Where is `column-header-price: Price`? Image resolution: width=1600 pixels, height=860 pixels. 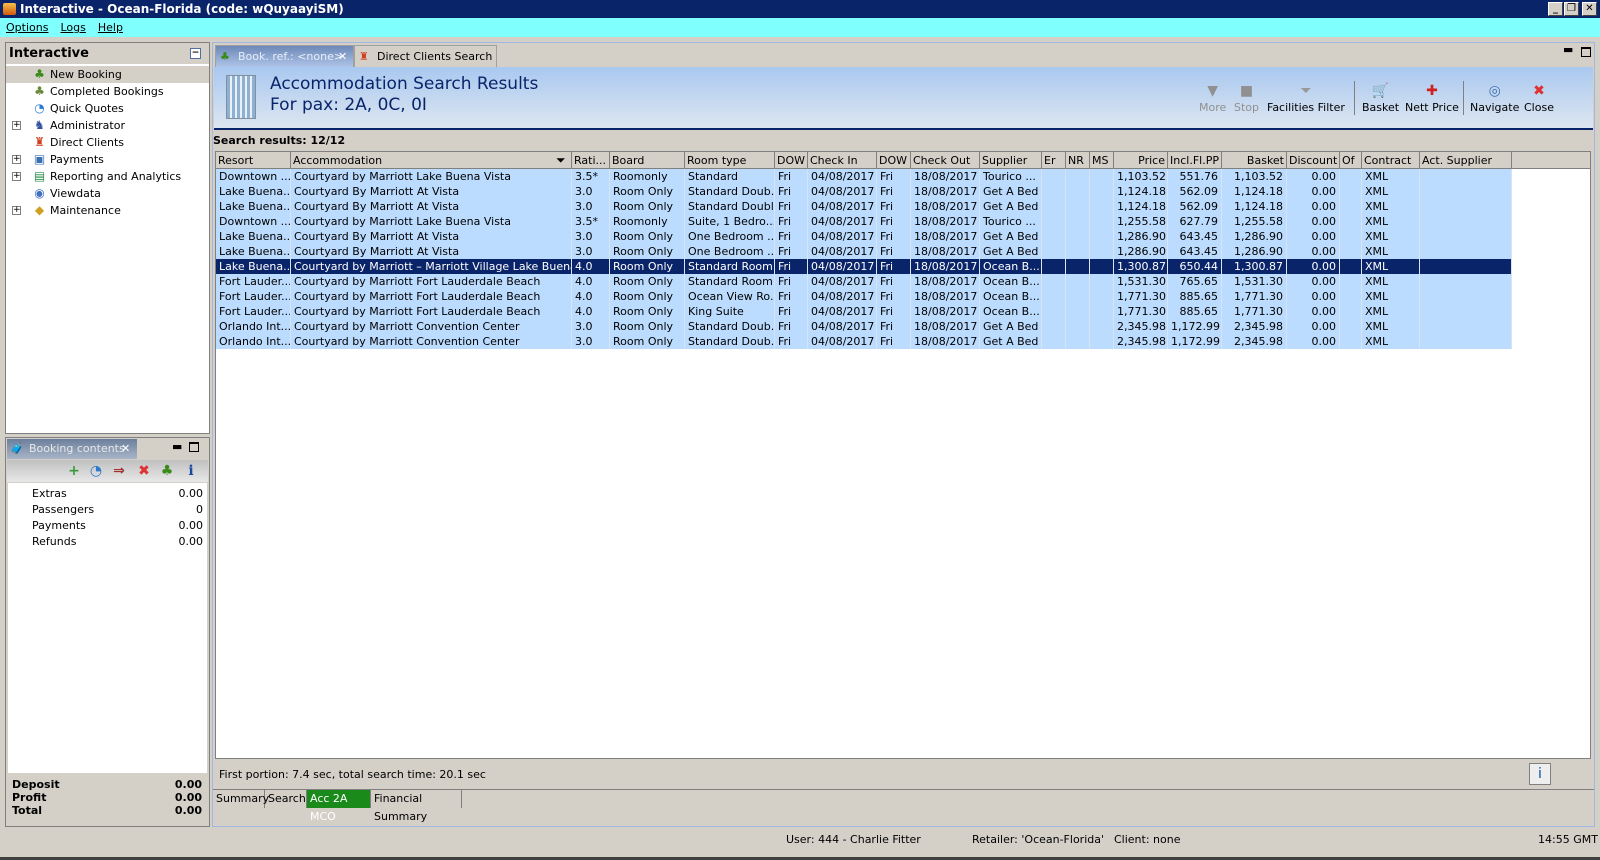
column-header-price: Price is located at coordinates (1141, 160).